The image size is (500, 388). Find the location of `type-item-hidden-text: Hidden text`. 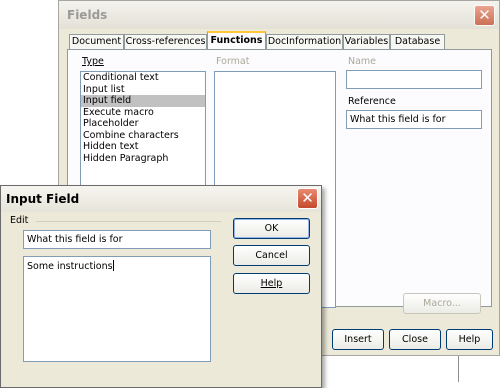

type-item-hidden-text: Hidden text is located at coordinates (143, 147).